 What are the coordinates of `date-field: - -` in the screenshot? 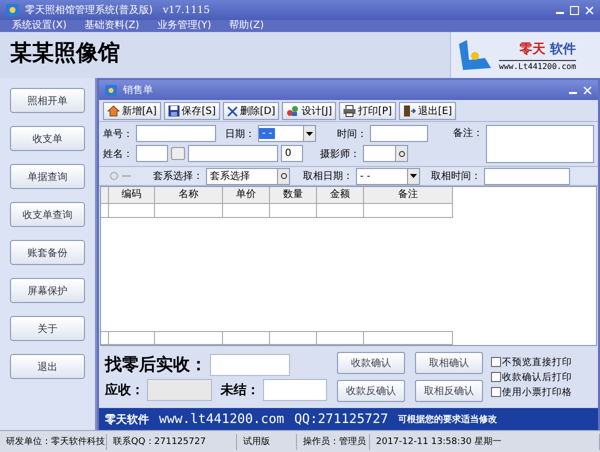 It's located at (287, 133).